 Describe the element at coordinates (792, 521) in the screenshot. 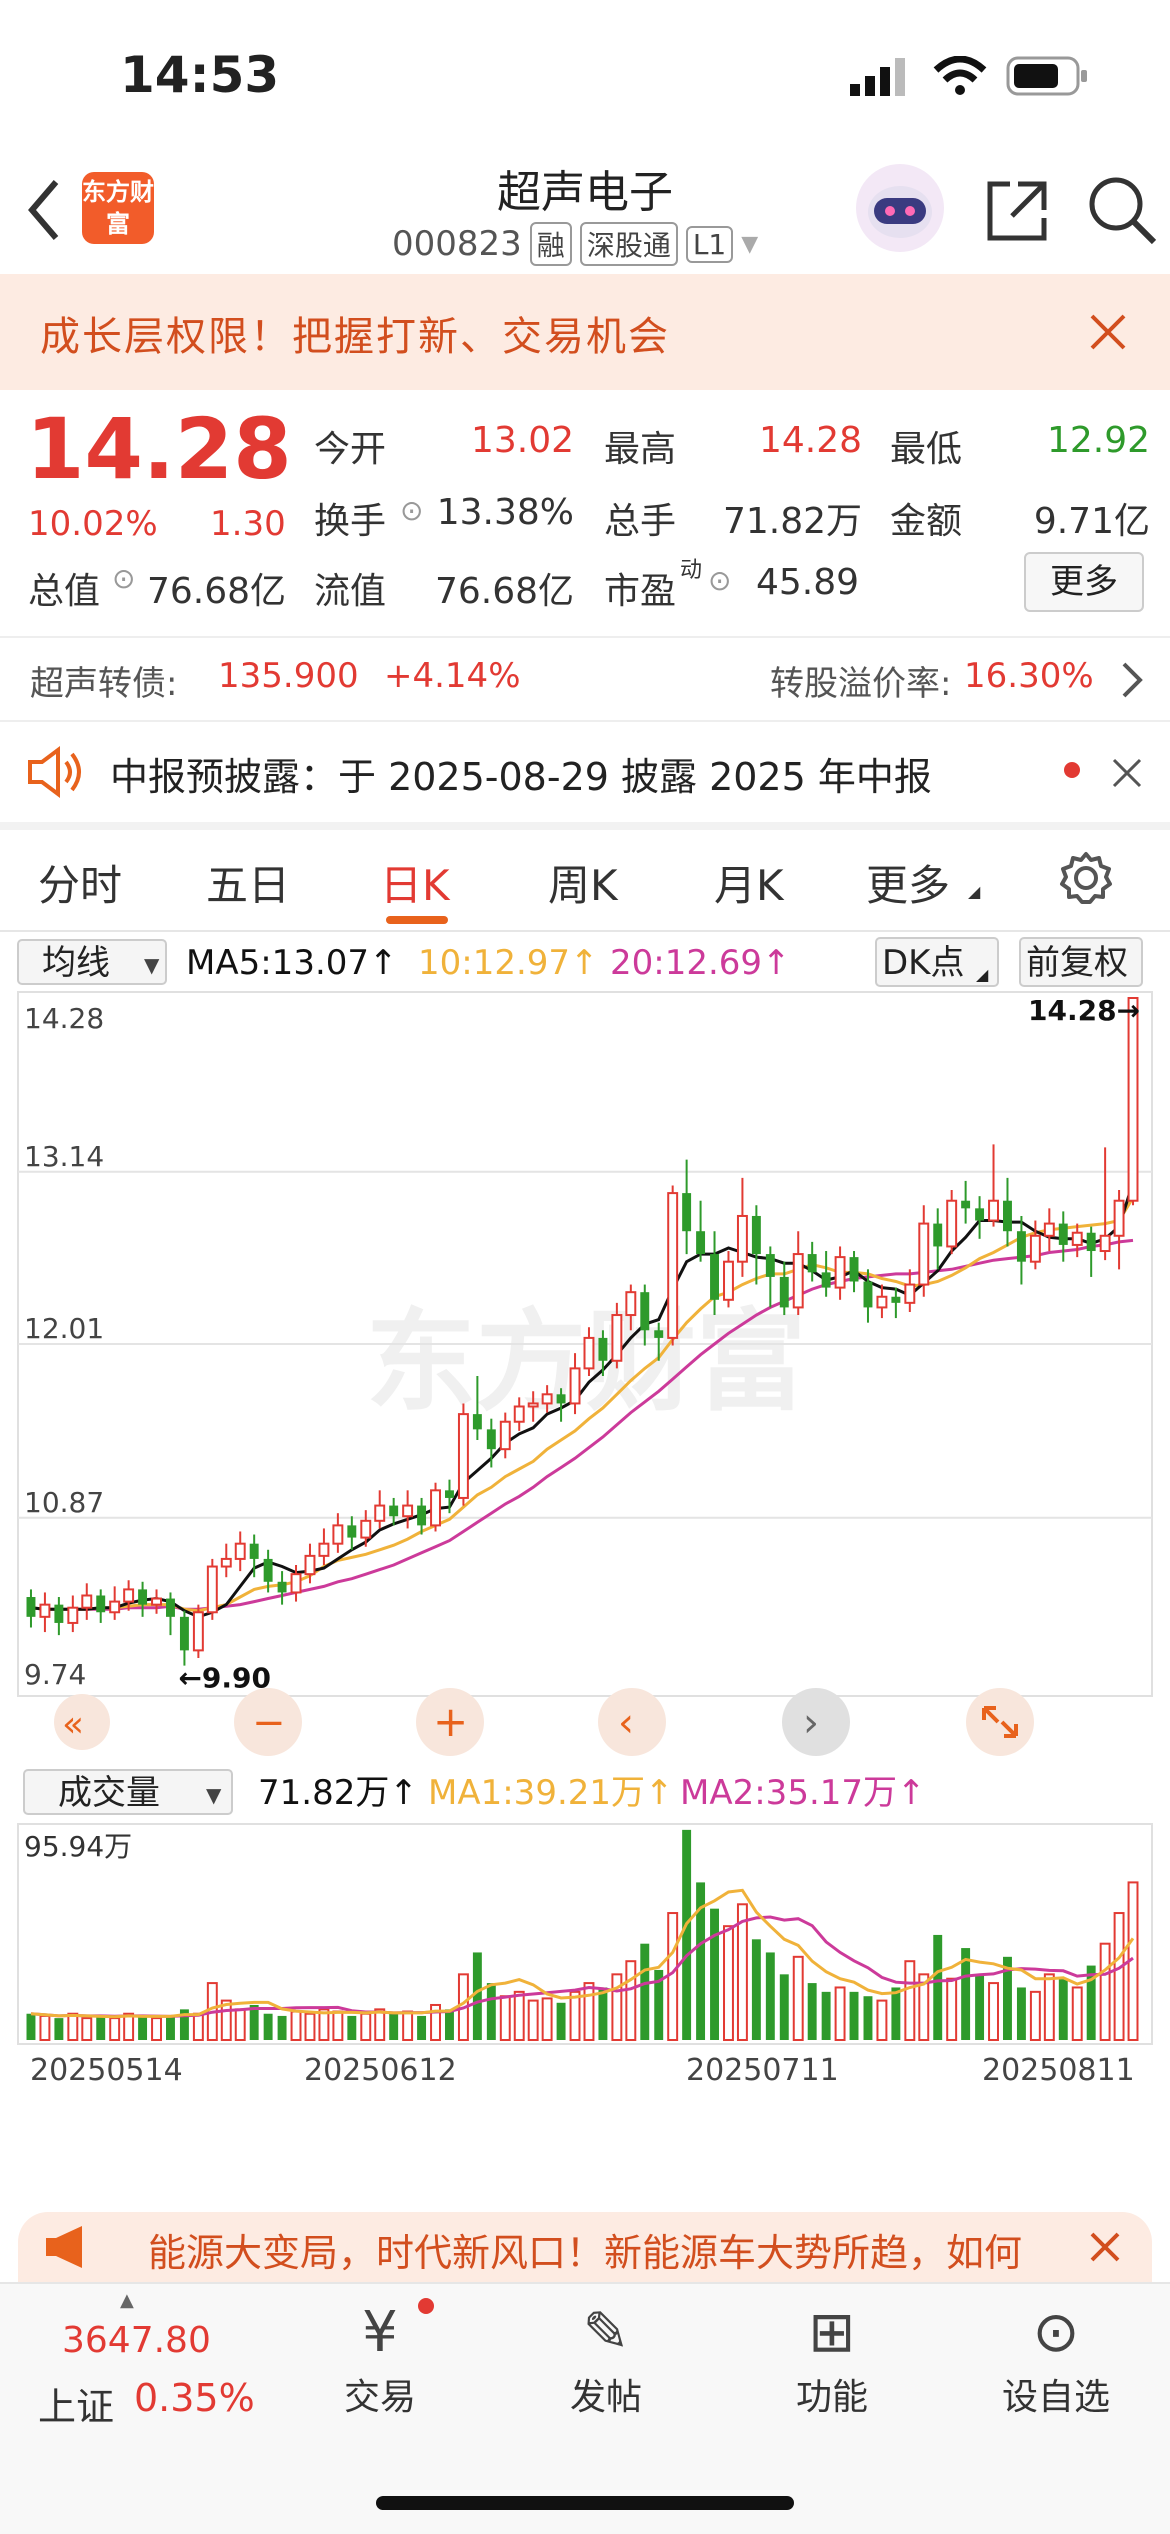

I see `value-volume: 71.82万` at that location.